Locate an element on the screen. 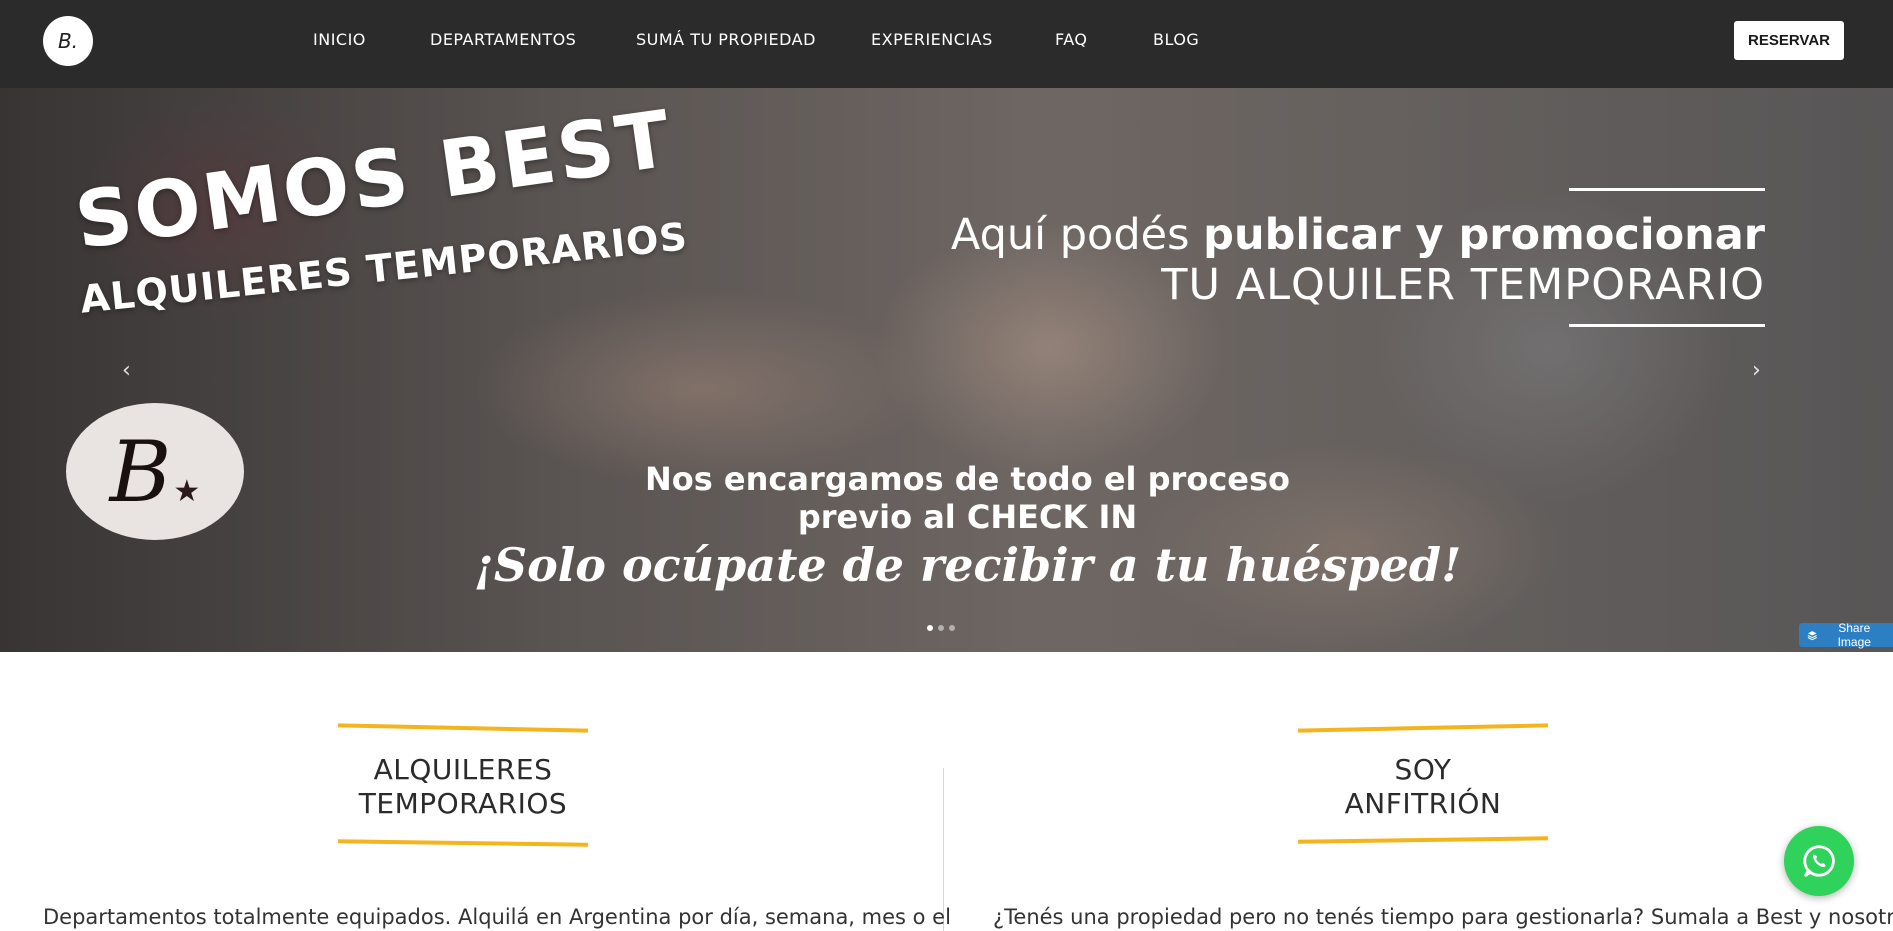 This screenshot has width=1893, height=931. share-image-label: Share Image is located at coordinates (1854, 635).